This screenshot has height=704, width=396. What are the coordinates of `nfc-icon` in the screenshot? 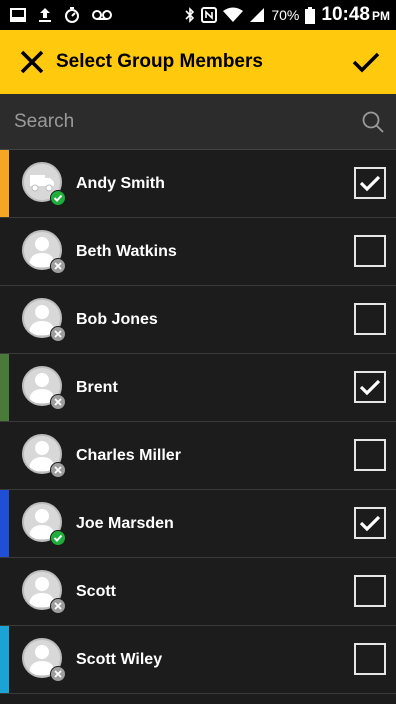 It's located at (209, 15).